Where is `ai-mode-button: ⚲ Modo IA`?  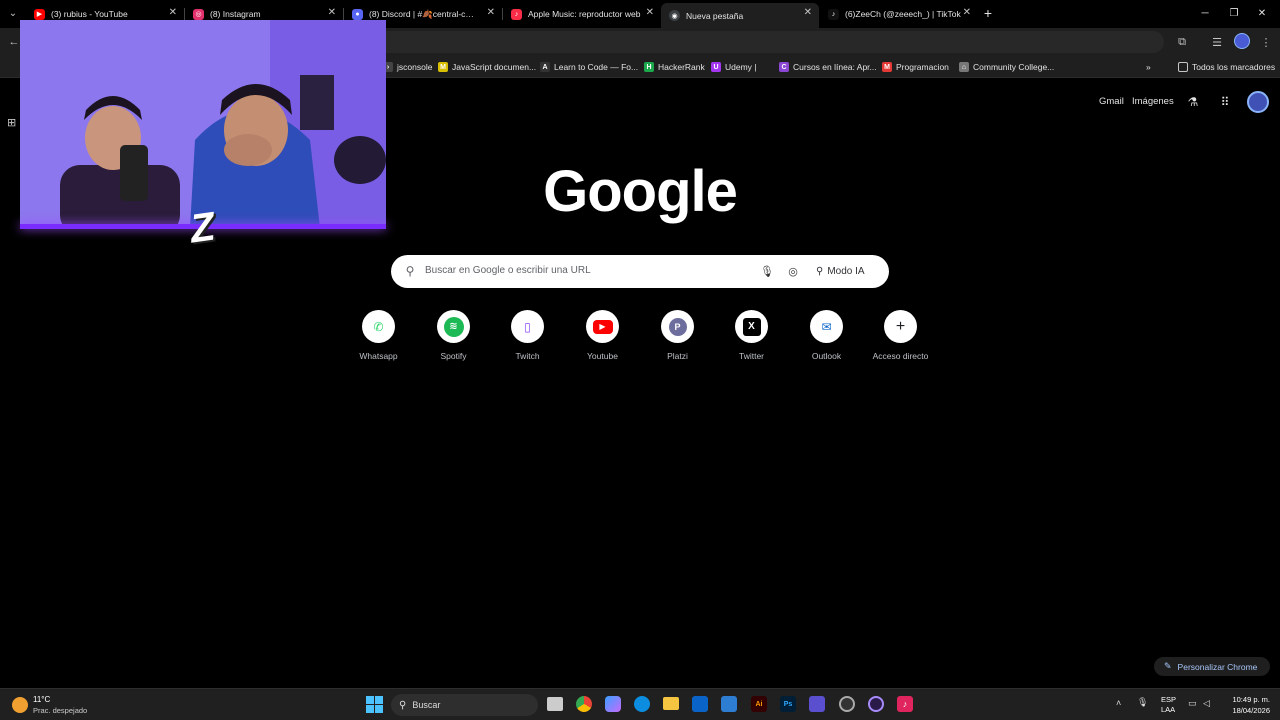 ai-mode-button: ⚲ Modo IA is located at coordinates (840, 271).